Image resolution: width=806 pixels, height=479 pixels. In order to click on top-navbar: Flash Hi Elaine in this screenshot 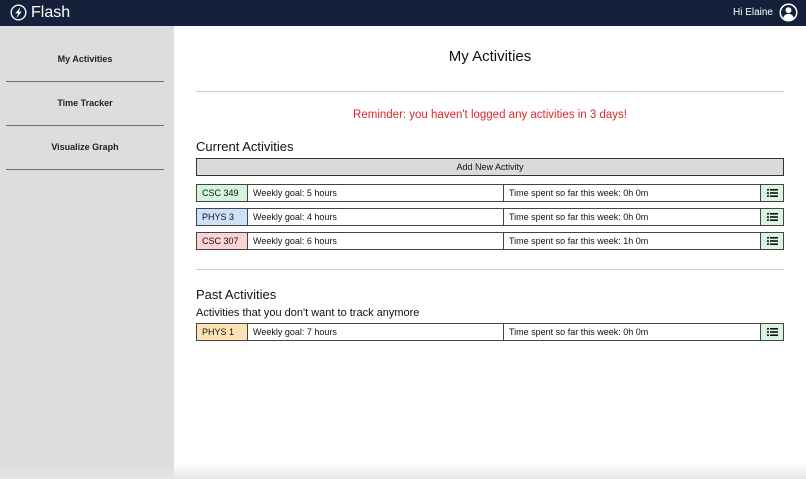, I will do `click(403, 13)`.